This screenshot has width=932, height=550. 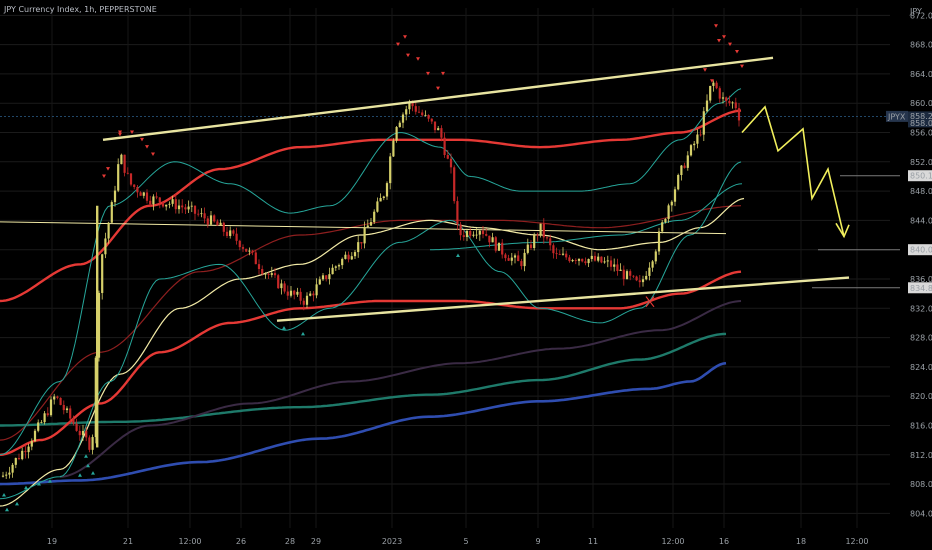 What do you see at coordinates (921, 288) in the screenshot?
I see `level-badge-label: 834.8` at bounding box center [921, 288].